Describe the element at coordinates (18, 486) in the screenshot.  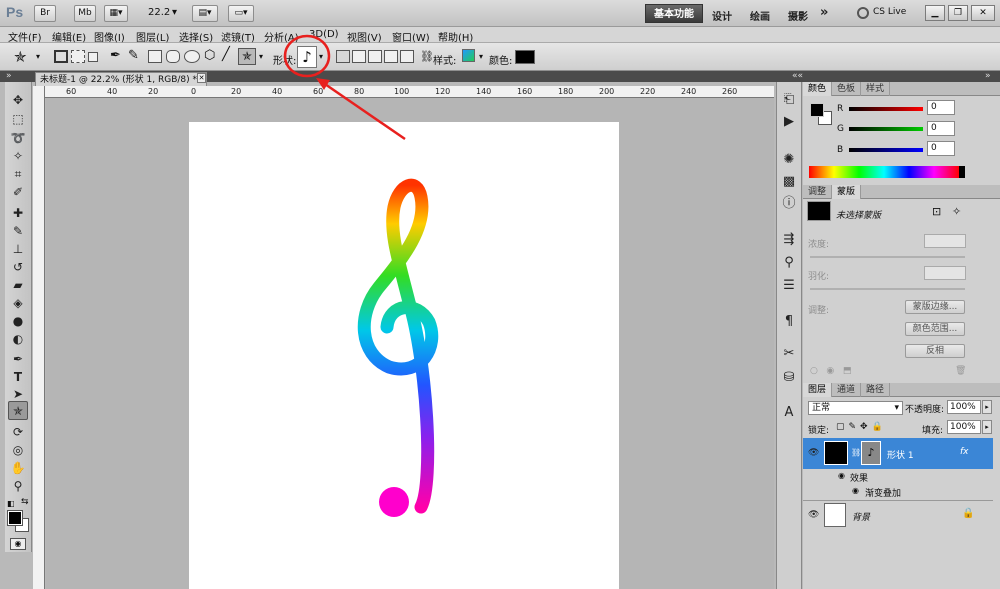
I see `zoom-tool-icon: ⚲` at that location.